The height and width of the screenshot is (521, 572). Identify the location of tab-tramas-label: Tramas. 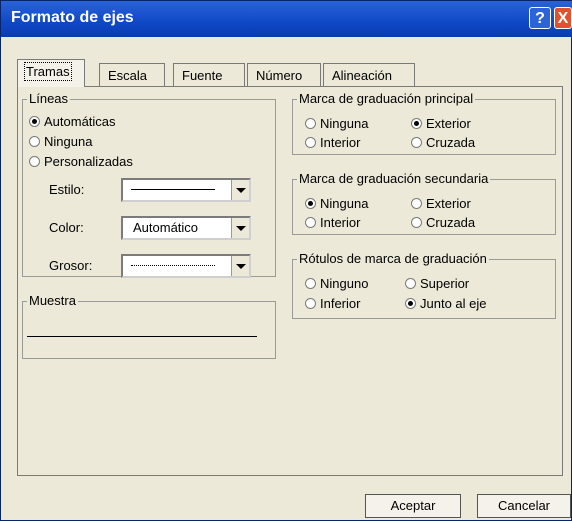
(48, 71).